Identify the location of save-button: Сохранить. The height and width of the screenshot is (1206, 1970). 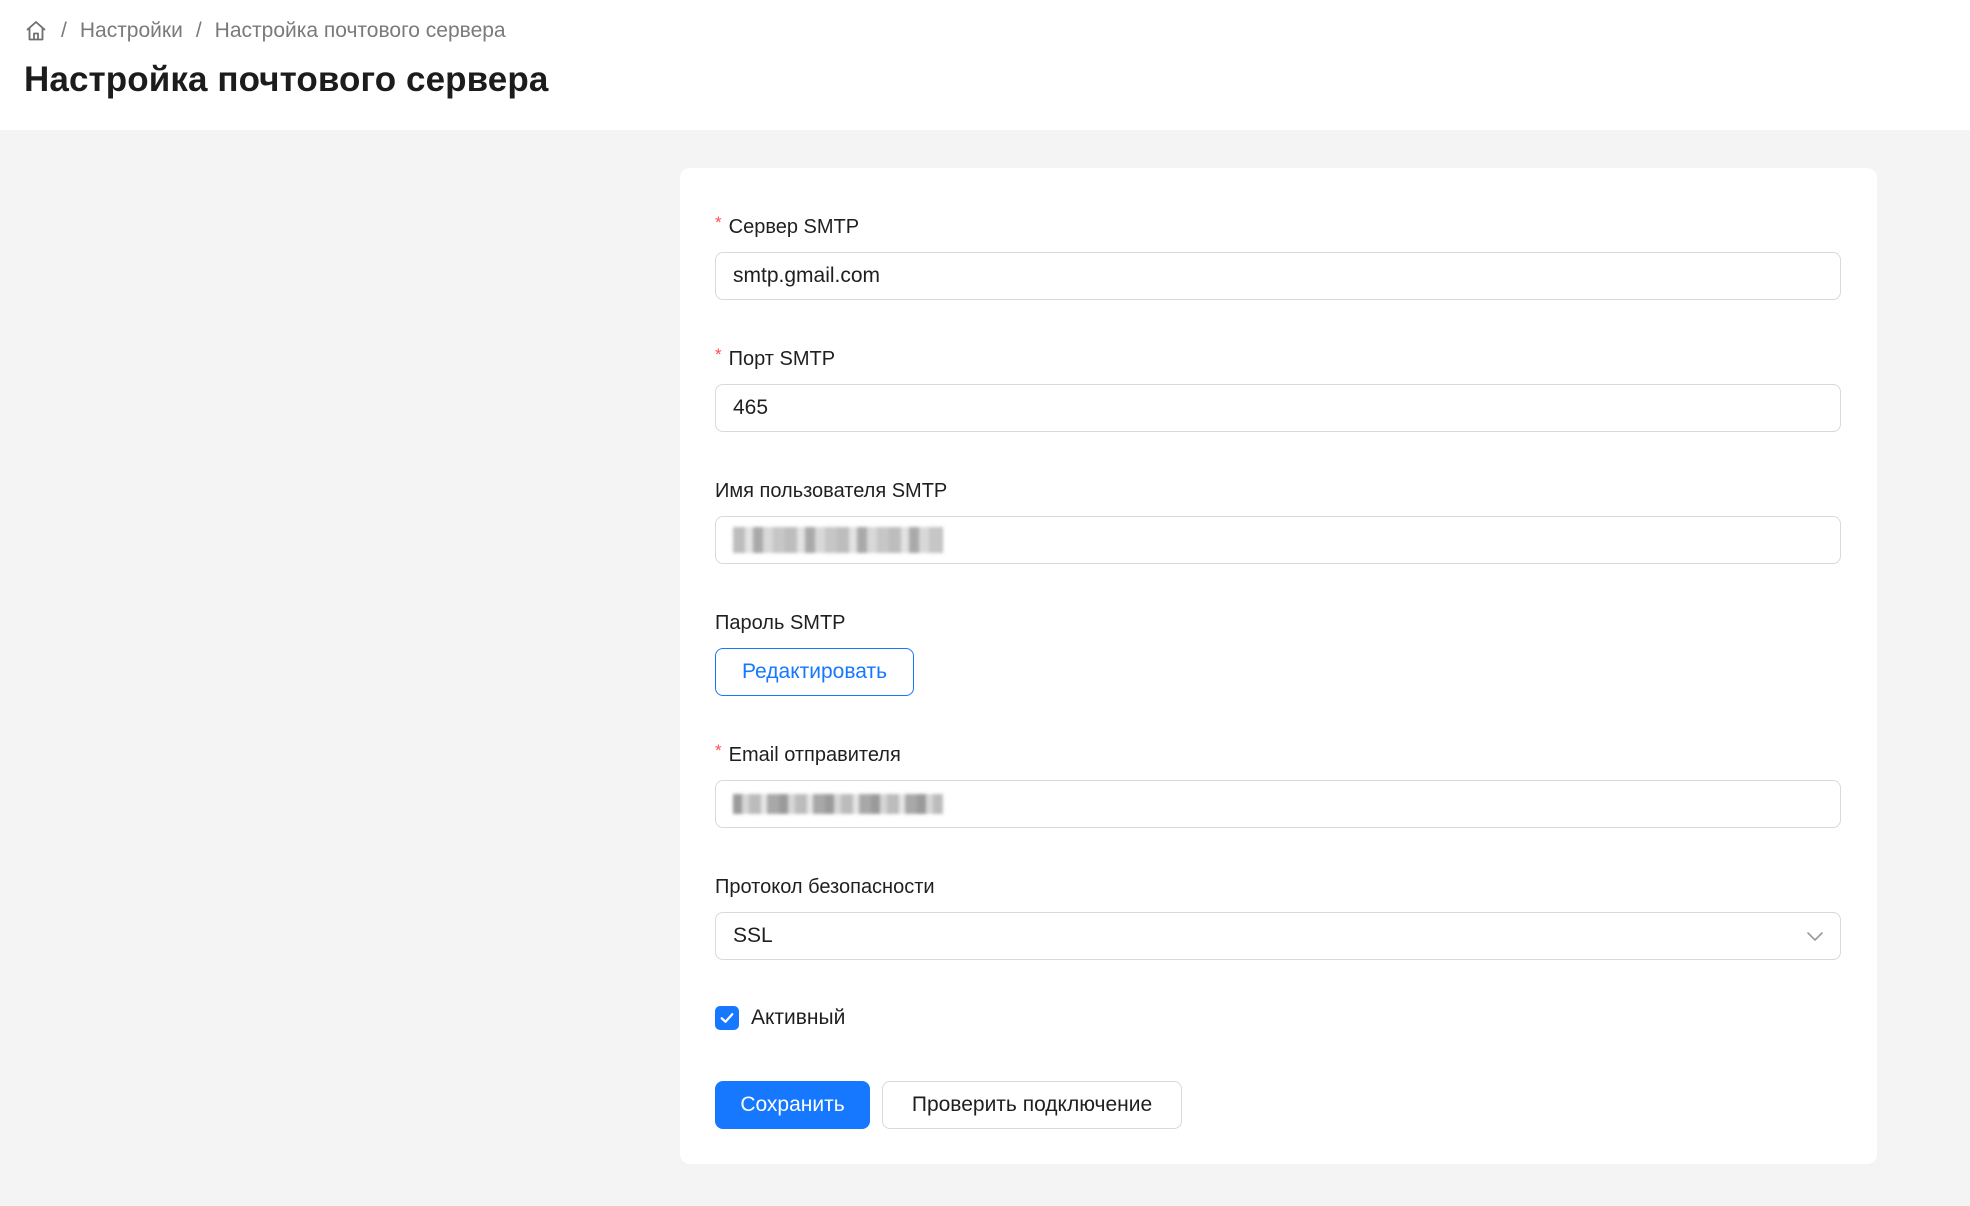
(792, 1105).